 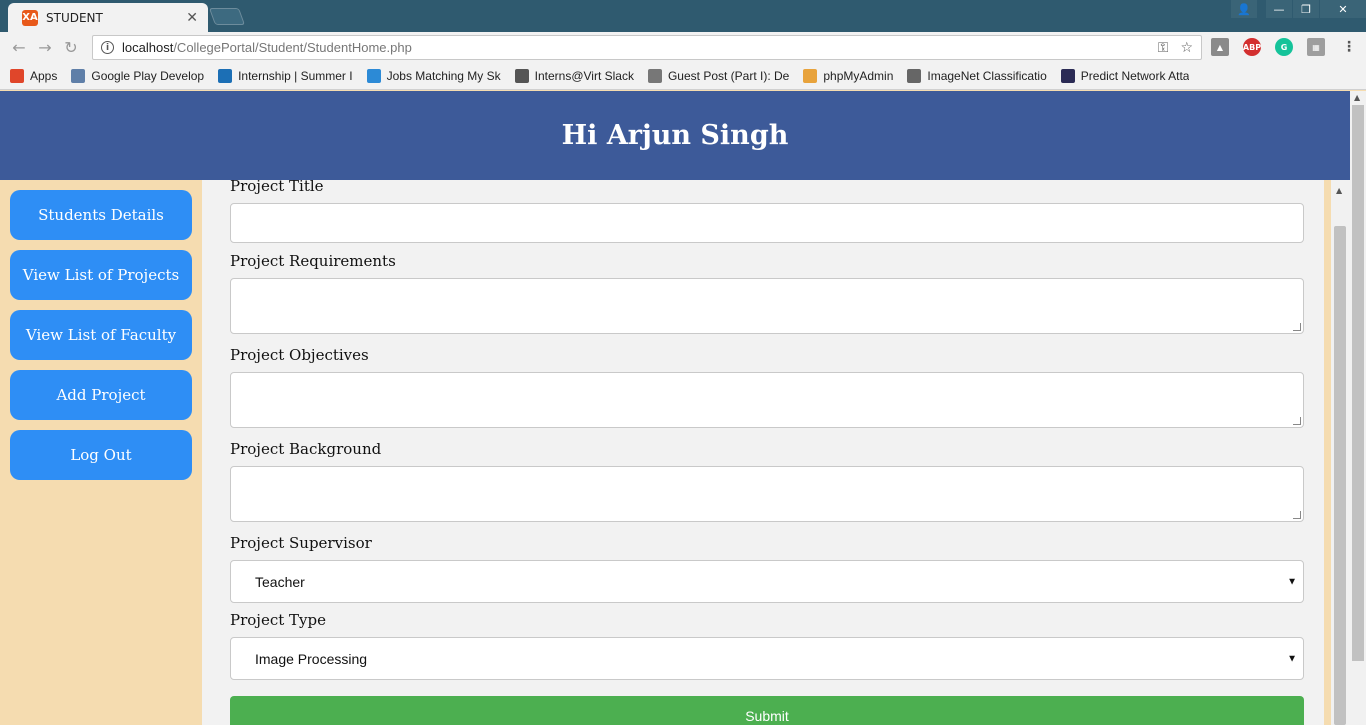 I want to click on project-supervisor-label: Project Supervisor, so click(x=301, y=543).